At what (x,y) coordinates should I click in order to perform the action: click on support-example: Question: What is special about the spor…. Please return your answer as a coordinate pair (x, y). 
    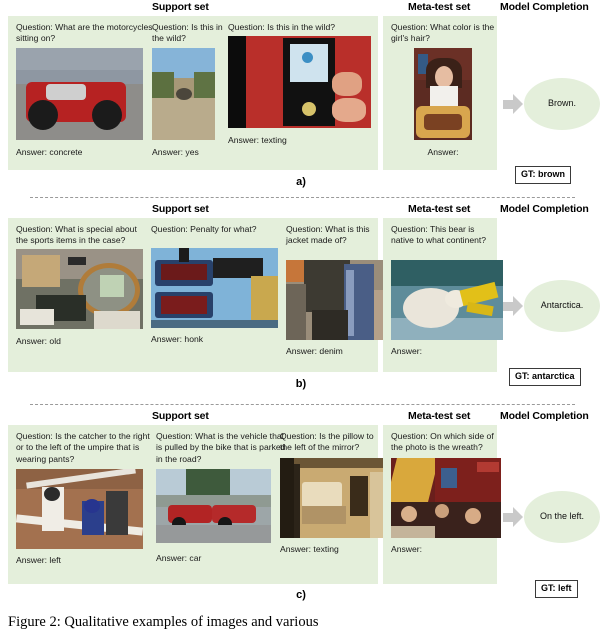
    Looking at the image, I should click on (82, 285).